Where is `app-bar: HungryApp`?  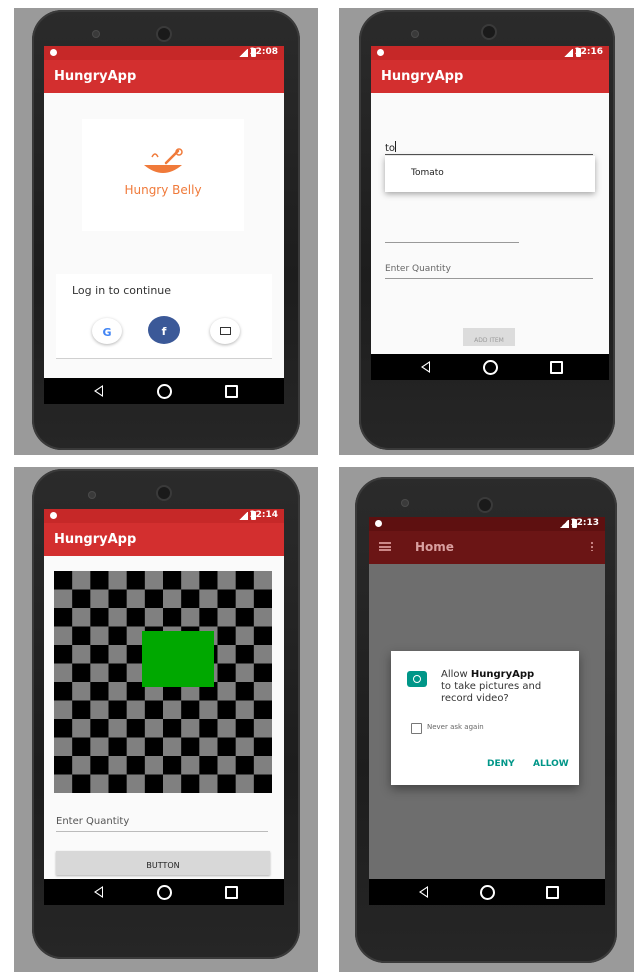 app-bar: HungryApp is located at coordinates (164, 76).